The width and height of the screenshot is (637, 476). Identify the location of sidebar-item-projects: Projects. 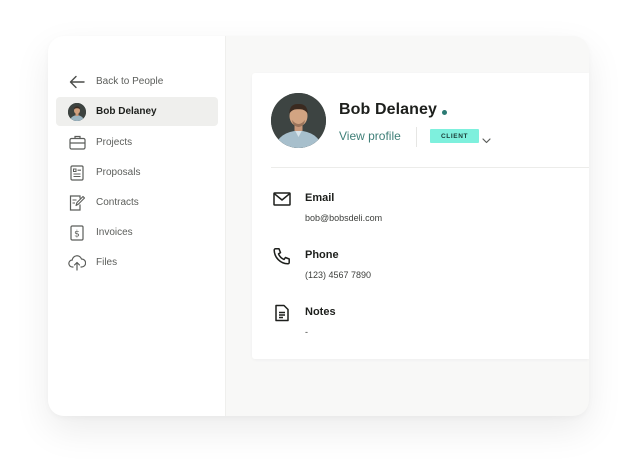
(137, 142).